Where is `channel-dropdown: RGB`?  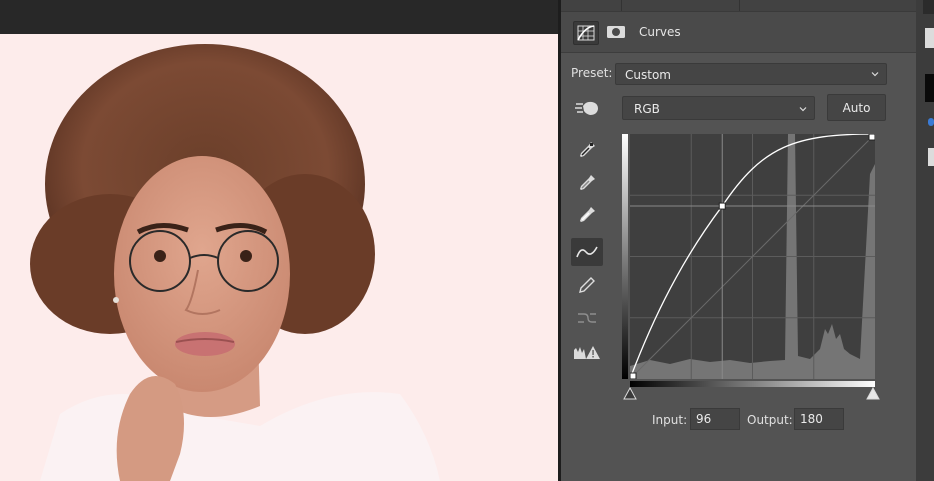 channel-dropdown: RGB is located at coordinates (718, 108).